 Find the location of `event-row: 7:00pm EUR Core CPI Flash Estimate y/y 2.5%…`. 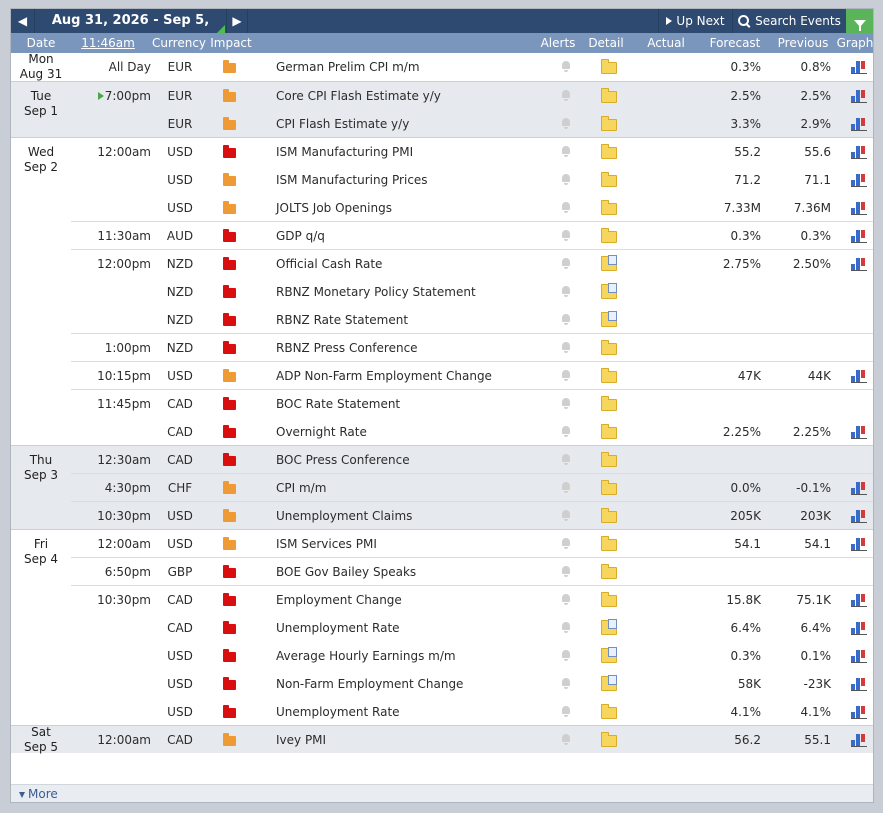

event-row: 7:00pm EUR Core CPI Flash Estimate y/y 2.5%… is located at coordinates (472, 96).